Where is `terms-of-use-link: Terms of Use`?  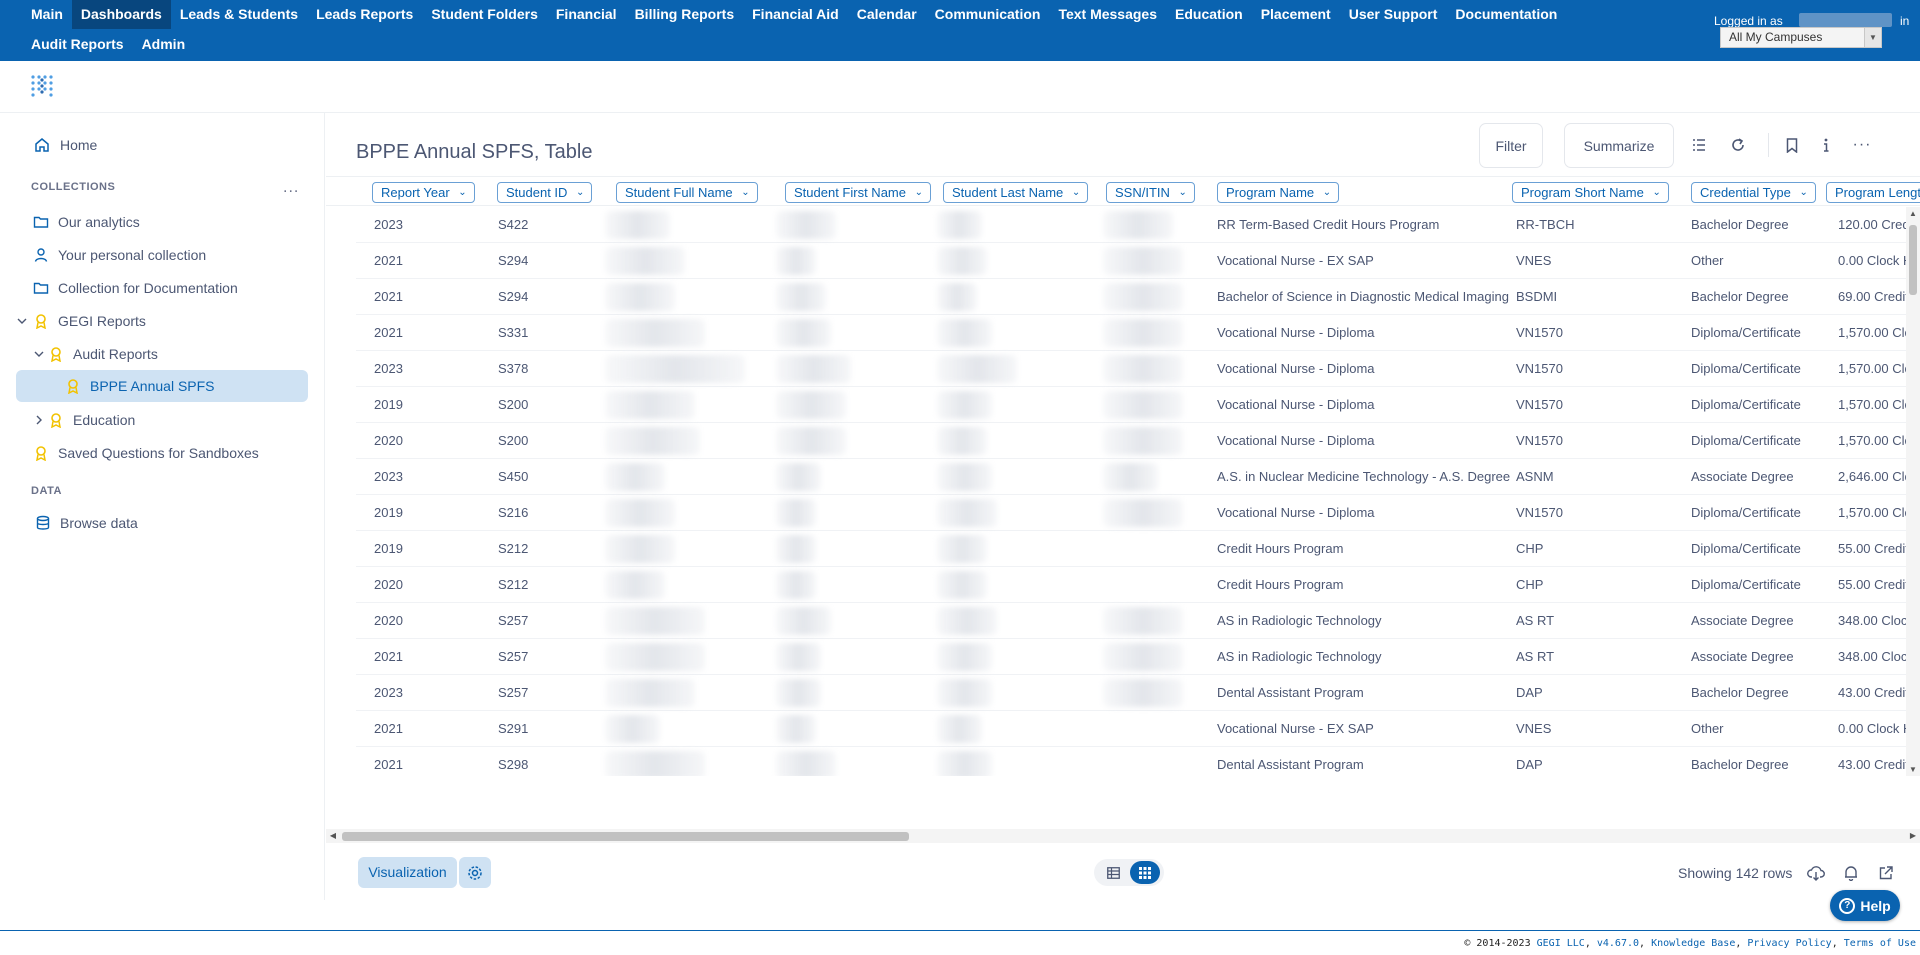
terms-of-use-link: Terms of Use is located at coordinates (1880, 943).